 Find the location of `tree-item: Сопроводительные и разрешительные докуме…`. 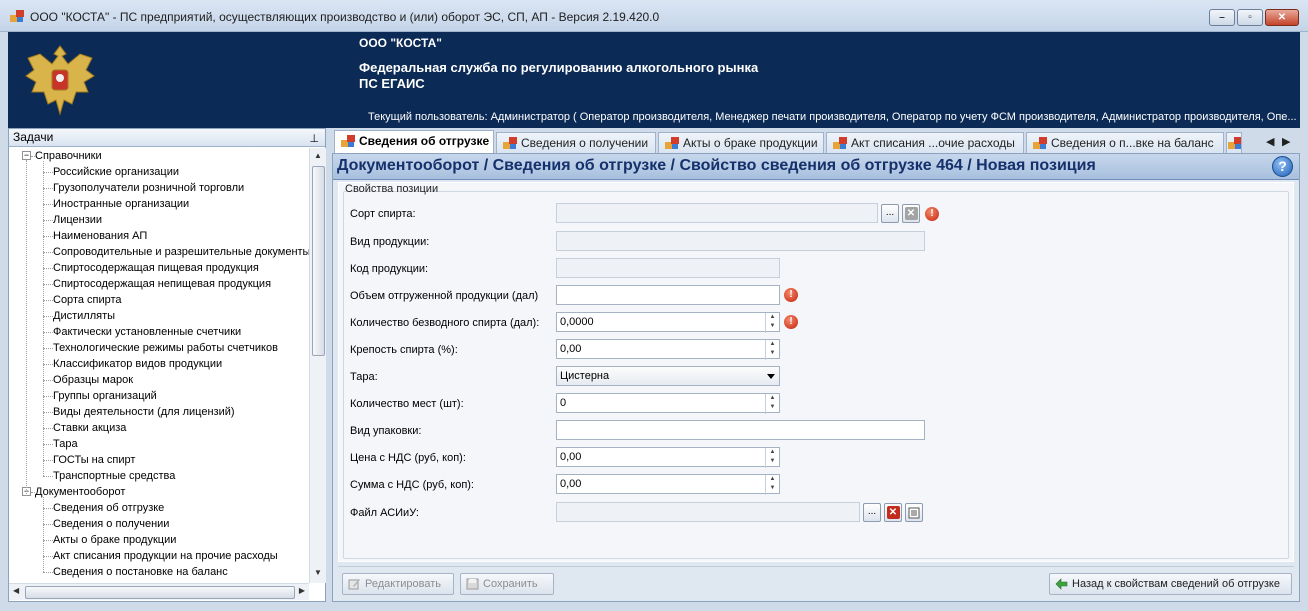

tree-item: Сопроводительные и разрешительные докуме… is located at coordinates (181, 252).